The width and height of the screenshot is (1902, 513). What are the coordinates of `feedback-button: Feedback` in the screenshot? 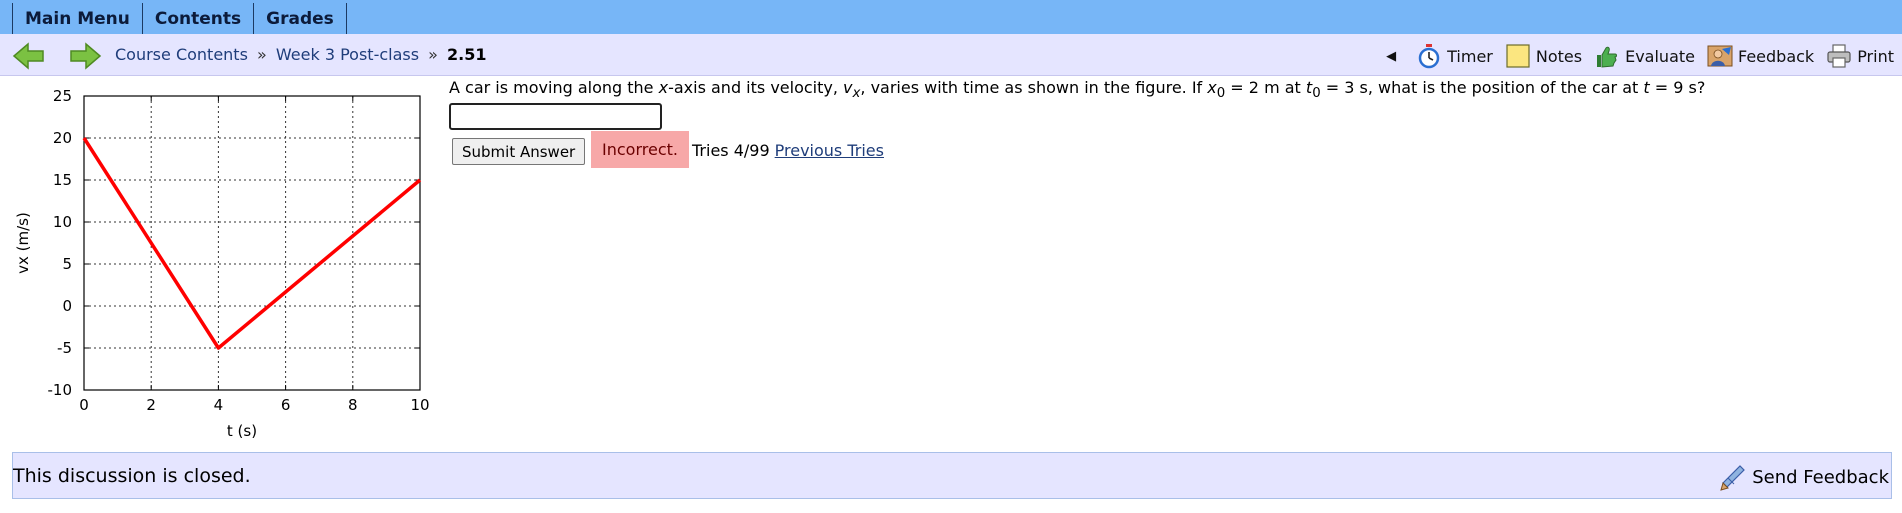 It's located at (1760, 56).